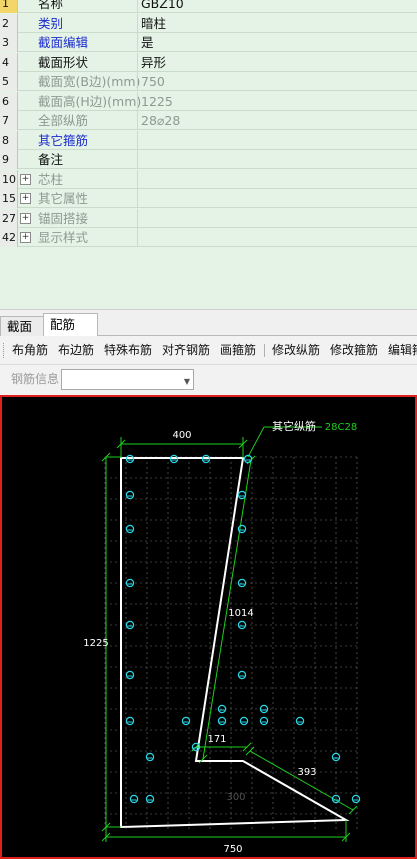  What do you see at coordinates (208, 6) in the screenshot?
I see `property-row: 1 名称 GBZ10` at bounding box center [208, 6].